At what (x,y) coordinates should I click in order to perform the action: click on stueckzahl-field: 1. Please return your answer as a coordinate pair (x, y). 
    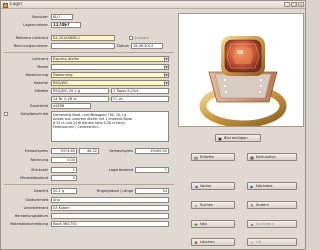
    Looking at the image, I should click on (64, 170).